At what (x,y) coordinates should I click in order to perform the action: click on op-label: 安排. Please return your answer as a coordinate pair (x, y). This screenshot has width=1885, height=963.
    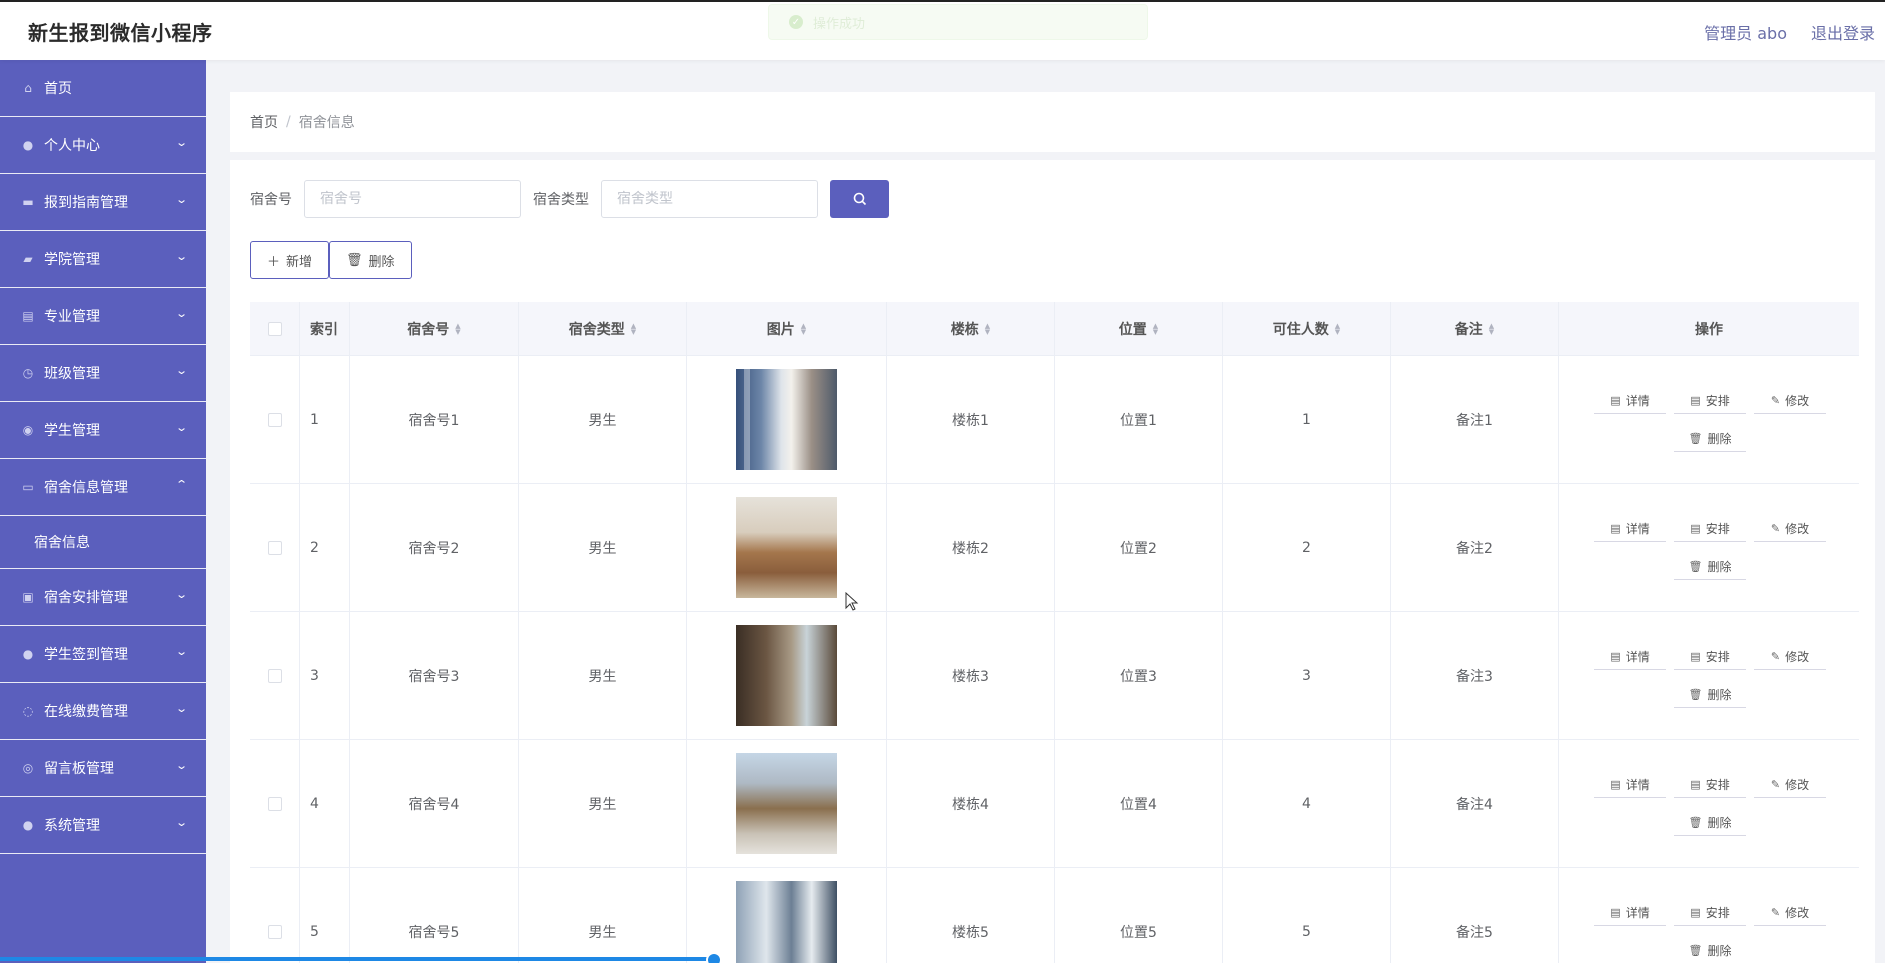
    Looking at the image, I should click on (1717, 401).